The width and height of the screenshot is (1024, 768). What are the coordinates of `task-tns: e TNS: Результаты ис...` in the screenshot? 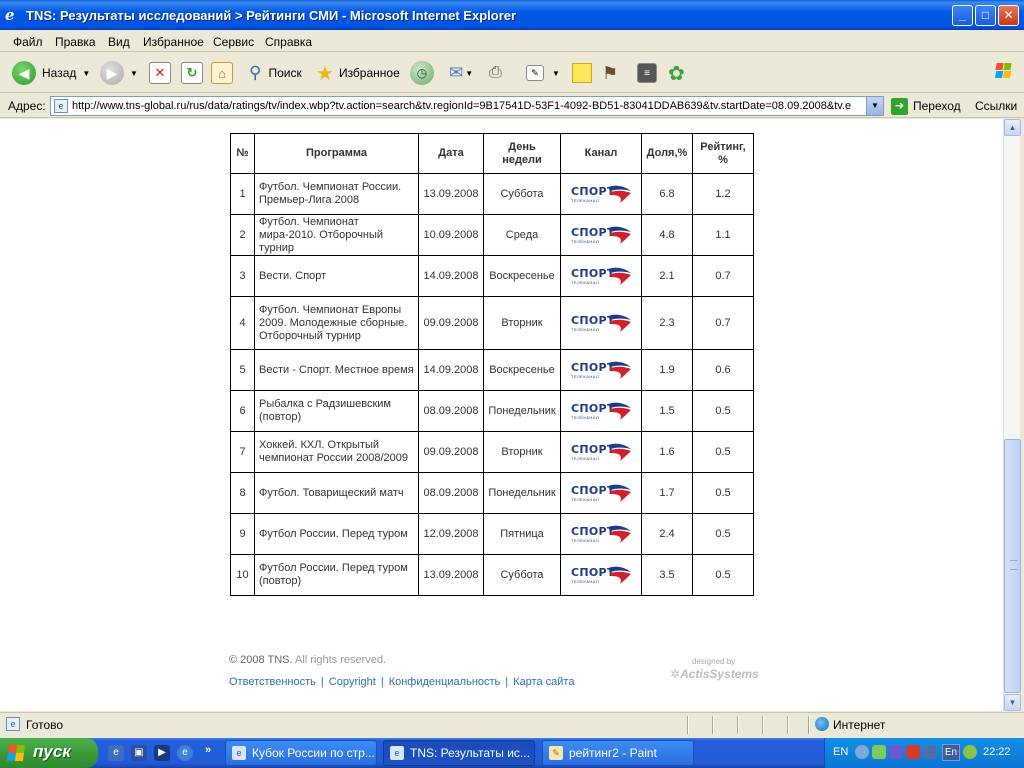 It's located at (459, 753).